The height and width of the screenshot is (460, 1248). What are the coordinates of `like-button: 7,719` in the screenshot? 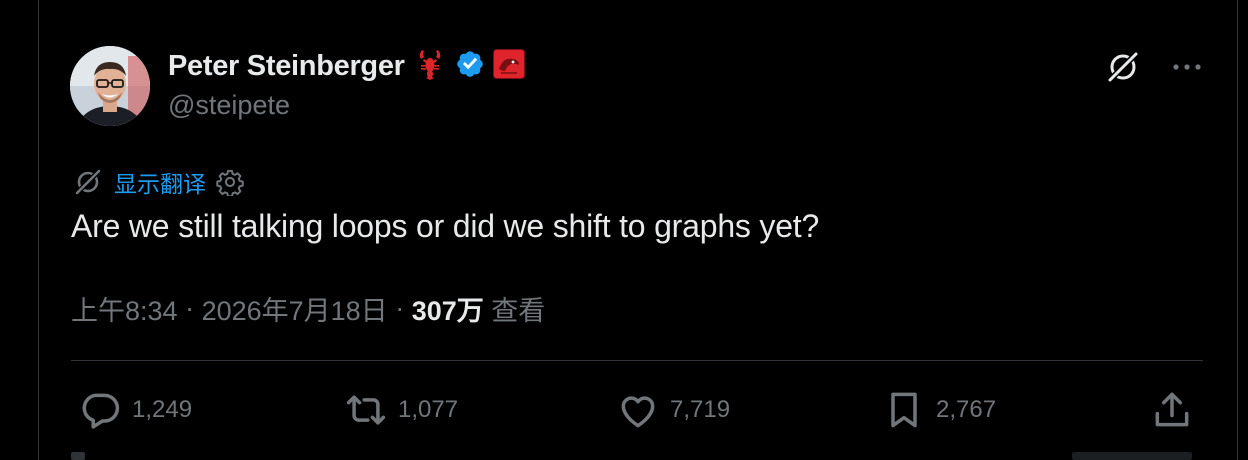 It's located at (673, 410).